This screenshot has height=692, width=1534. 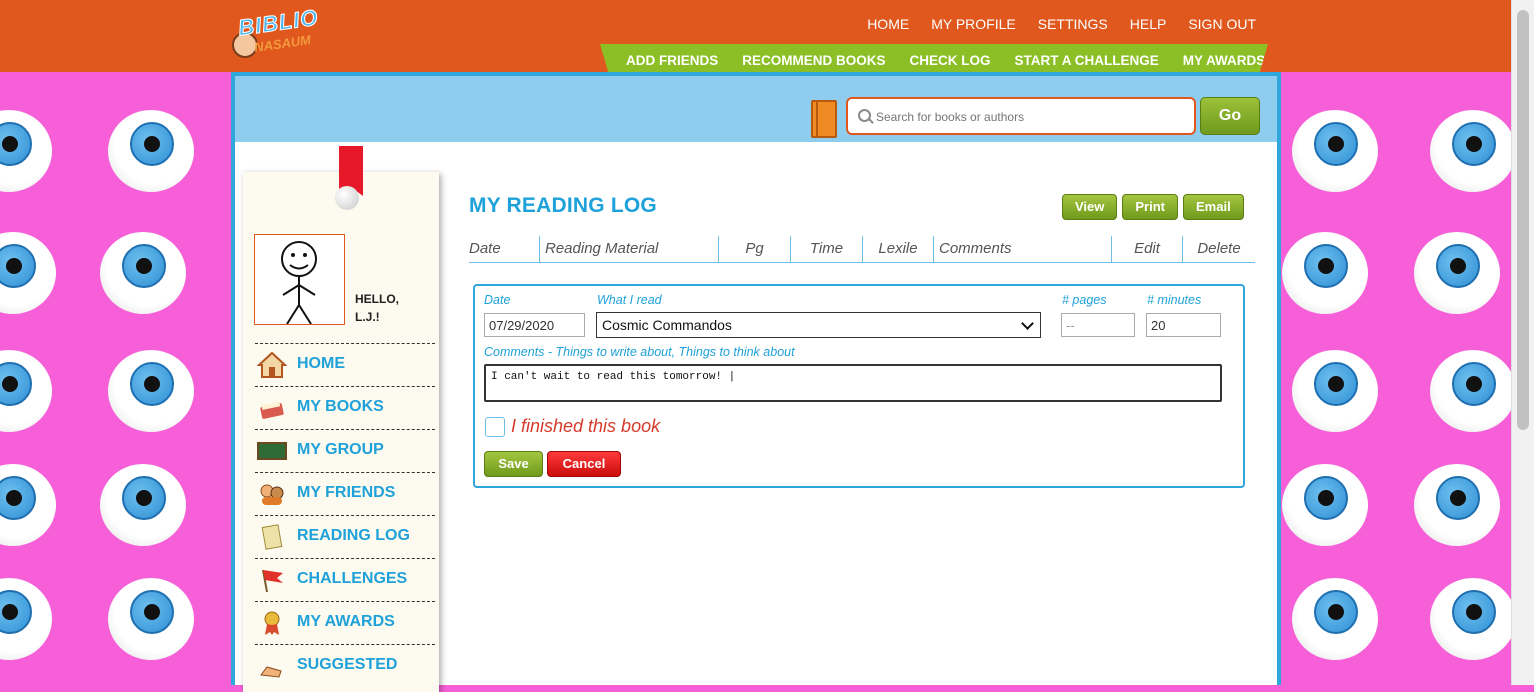 I want to click on nav-settings-link: SETTINGS, so click(x=1073, y=24).